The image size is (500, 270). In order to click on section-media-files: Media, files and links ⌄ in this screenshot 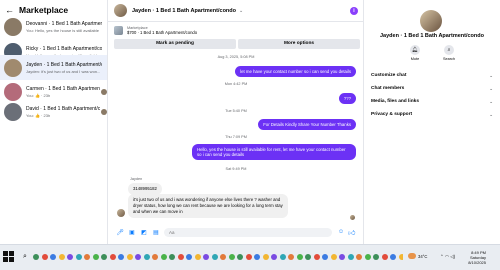, I will do `click(432, 102)`.